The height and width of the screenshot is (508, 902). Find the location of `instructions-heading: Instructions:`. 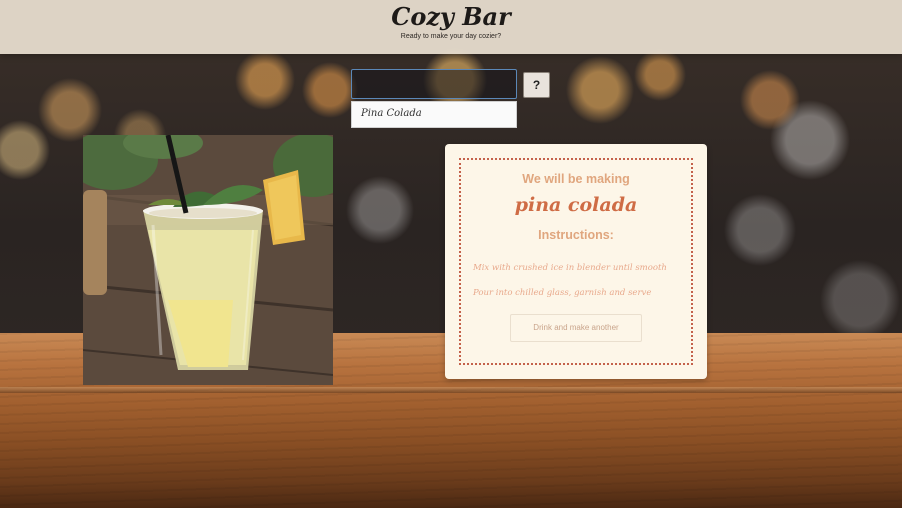

instructions-heading: Instructions: is located at coordinates (576, 235).